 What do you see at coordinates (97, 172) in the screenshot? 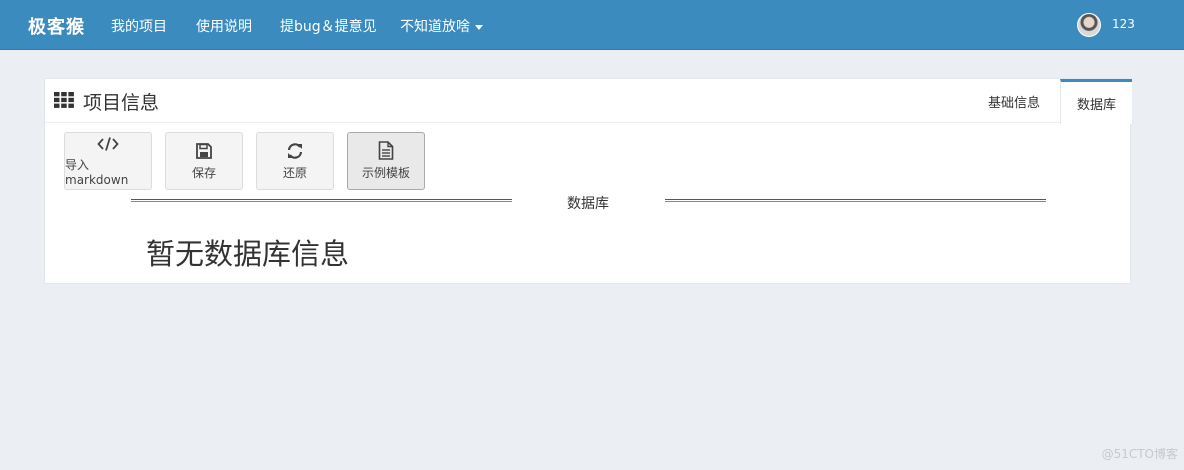
I see `import-markdown-label: 导入markdown` at bounding box center [97, 172].